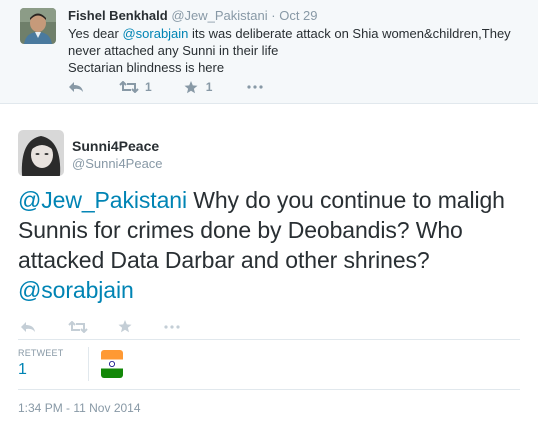 The height and width of the screenshot is (425, 538). Describe the element at coordinates (148, 87) in the screenshot. I see `retweet-count: 1` at that location.